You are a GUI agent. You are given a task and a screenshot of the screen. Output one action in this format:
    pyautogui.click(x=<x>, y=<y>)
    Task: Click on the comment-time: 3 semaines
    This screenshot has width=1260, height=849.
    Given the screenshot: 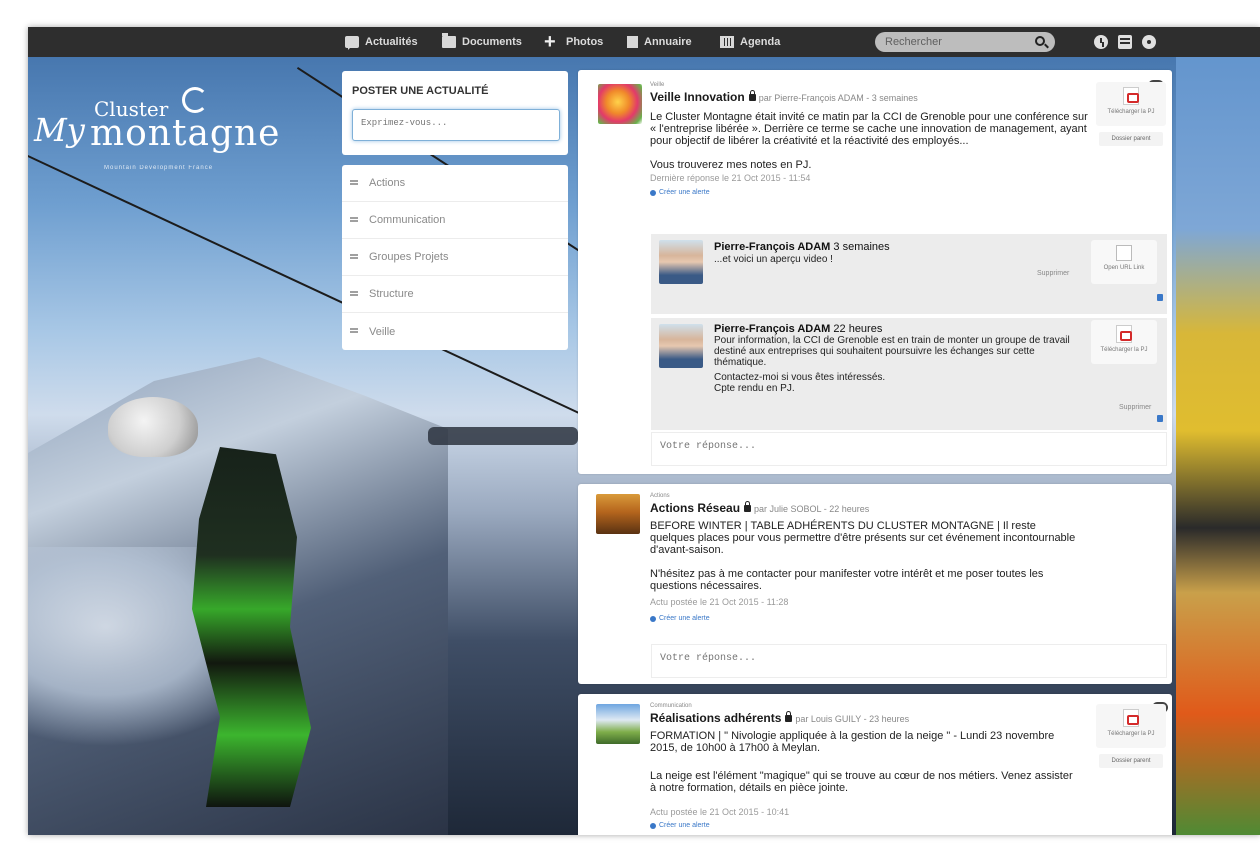 What is the action you would take?
    pyautogui.click(x=861, y=247)
    